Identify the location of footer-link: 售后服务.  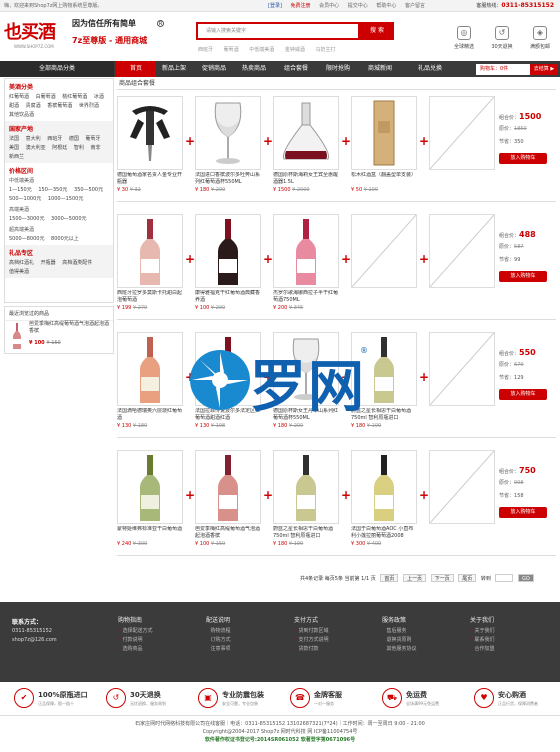
(417, 631).